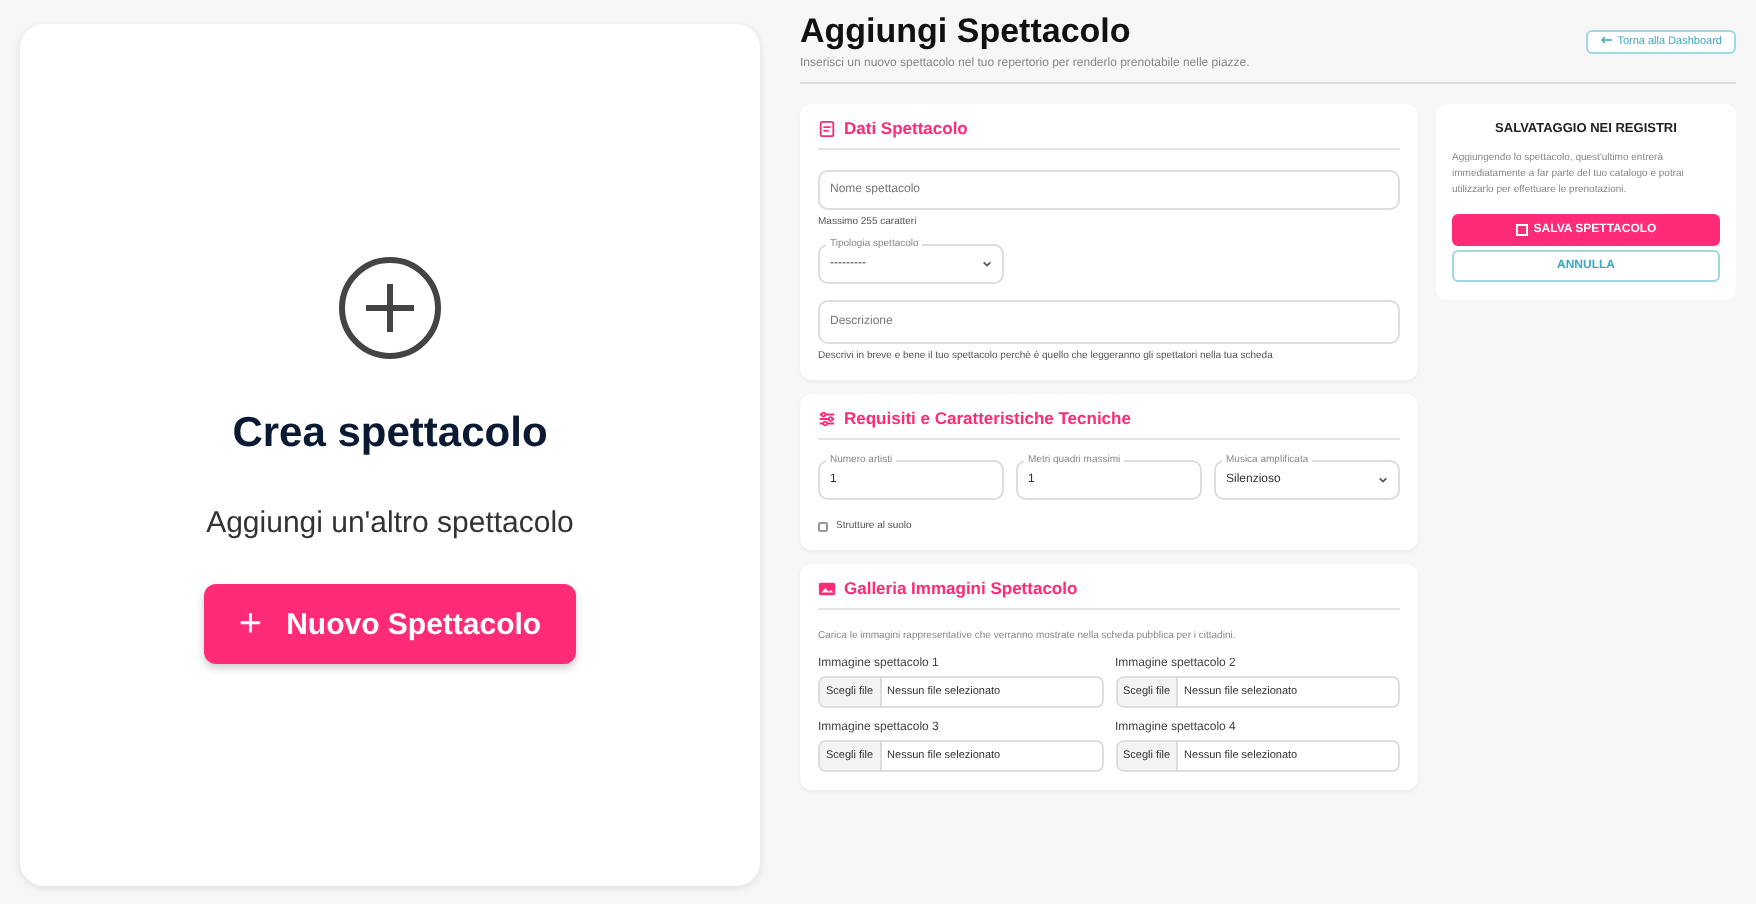  I want to click on section-title: Galleria Immagini Spettacolo, so click(961, 588).